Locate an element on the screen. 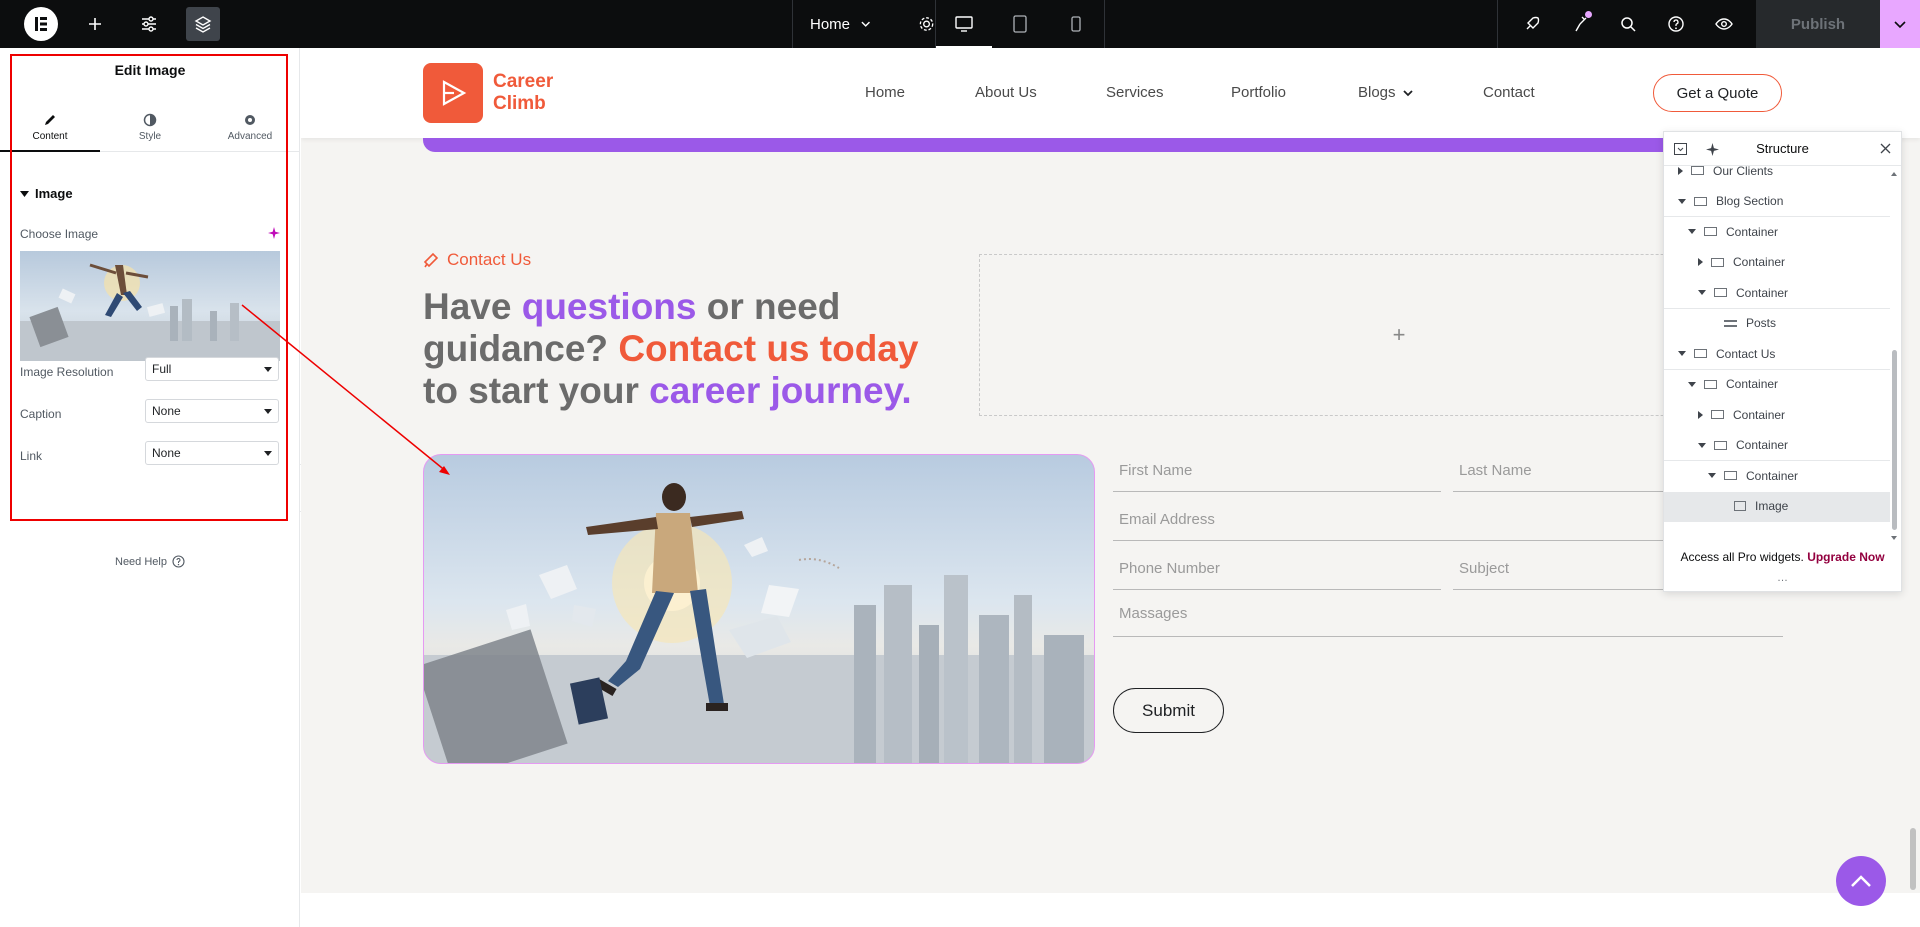 The height and width of the screenshot is (927, 1920). publish-options-button is located at coordinates (1900, 24).